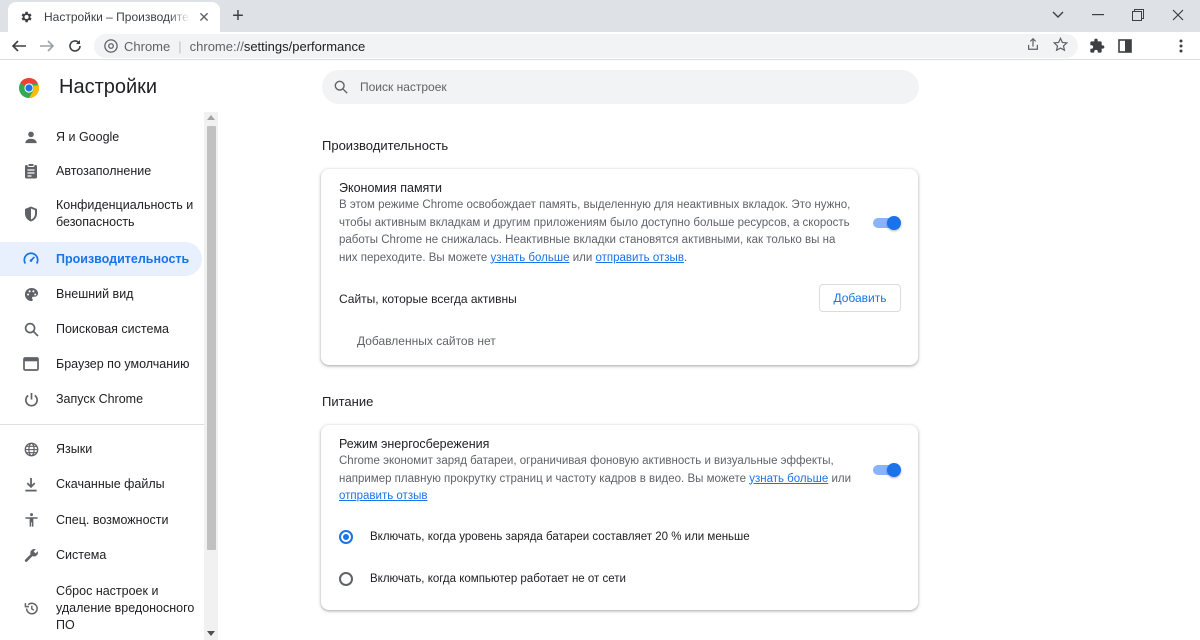 The width and height of the screenshot is (1200, 640). I want to click on section-title-power: Питание, so click(348, 401).